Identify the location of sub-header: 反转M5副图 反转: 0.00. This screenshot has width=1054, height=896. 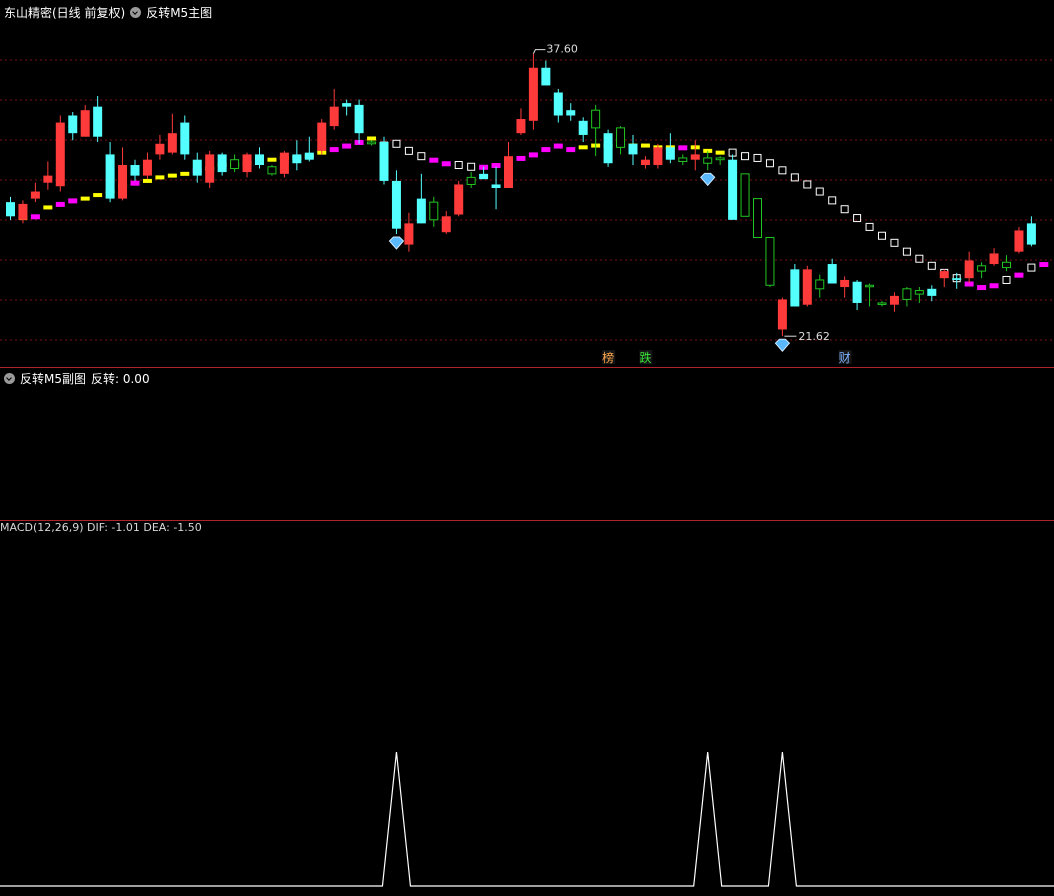
(77, 378).